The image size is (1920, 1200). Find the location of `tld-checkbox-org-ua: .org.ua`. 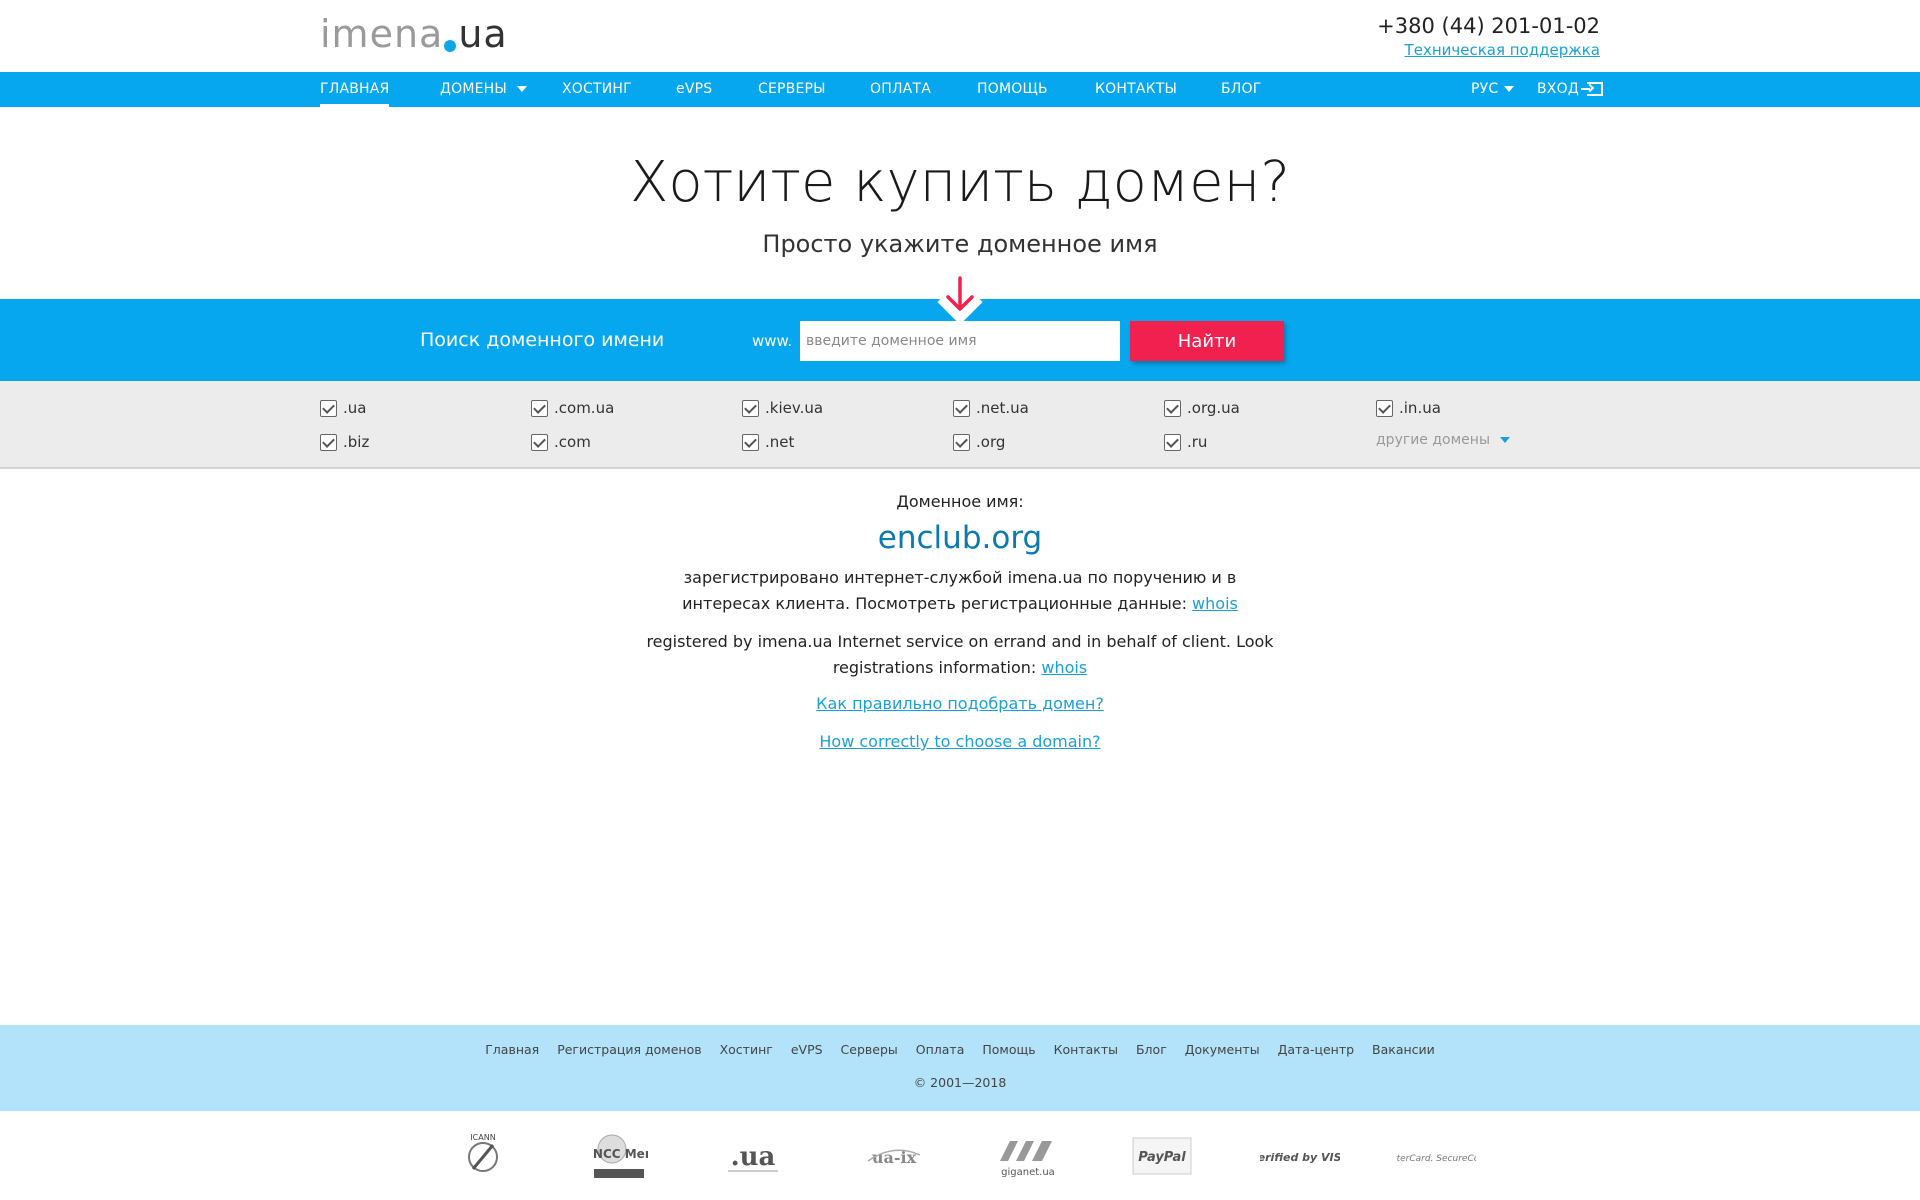

tld-checkbox-org-ua: .org.ua is located at coordinates (1202, 408).